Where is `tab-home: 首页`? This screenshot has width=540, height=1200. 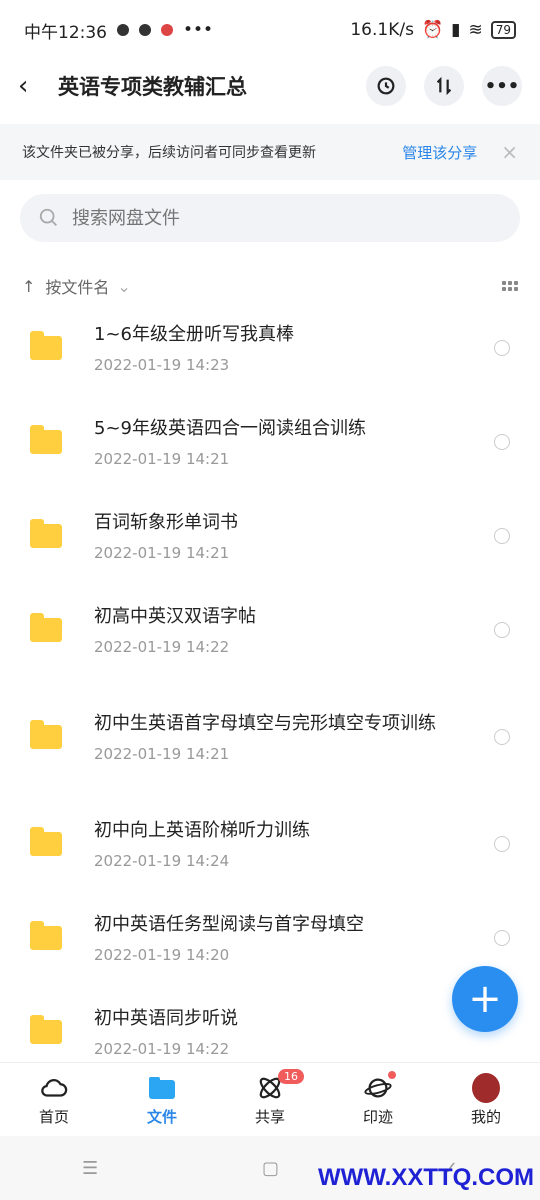 tab-home: 首页 is located at coordinates (54, 1100).